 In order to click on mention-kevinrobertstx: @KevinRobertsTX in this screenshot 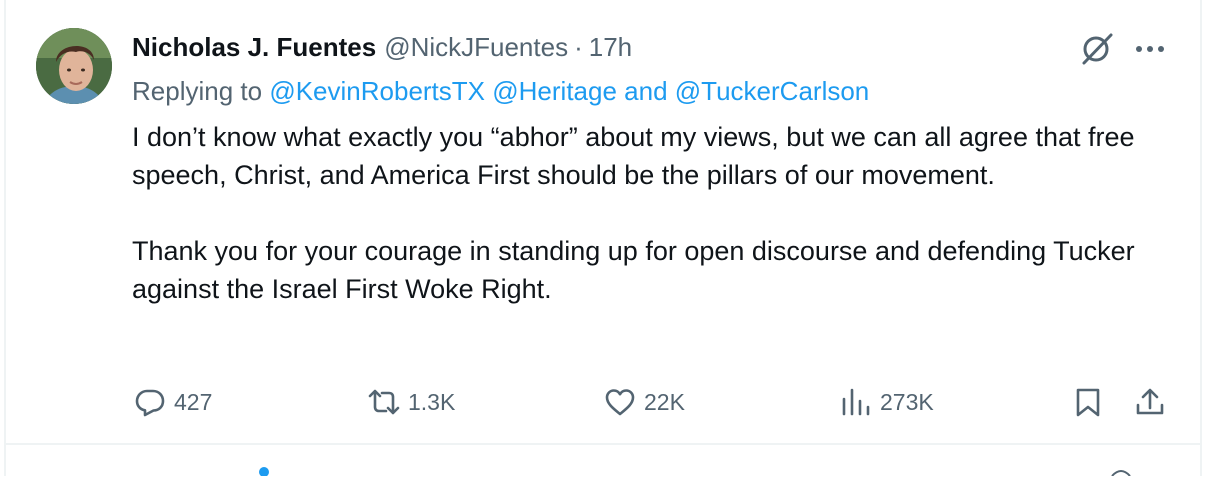, I will do `click(377, 91)`.